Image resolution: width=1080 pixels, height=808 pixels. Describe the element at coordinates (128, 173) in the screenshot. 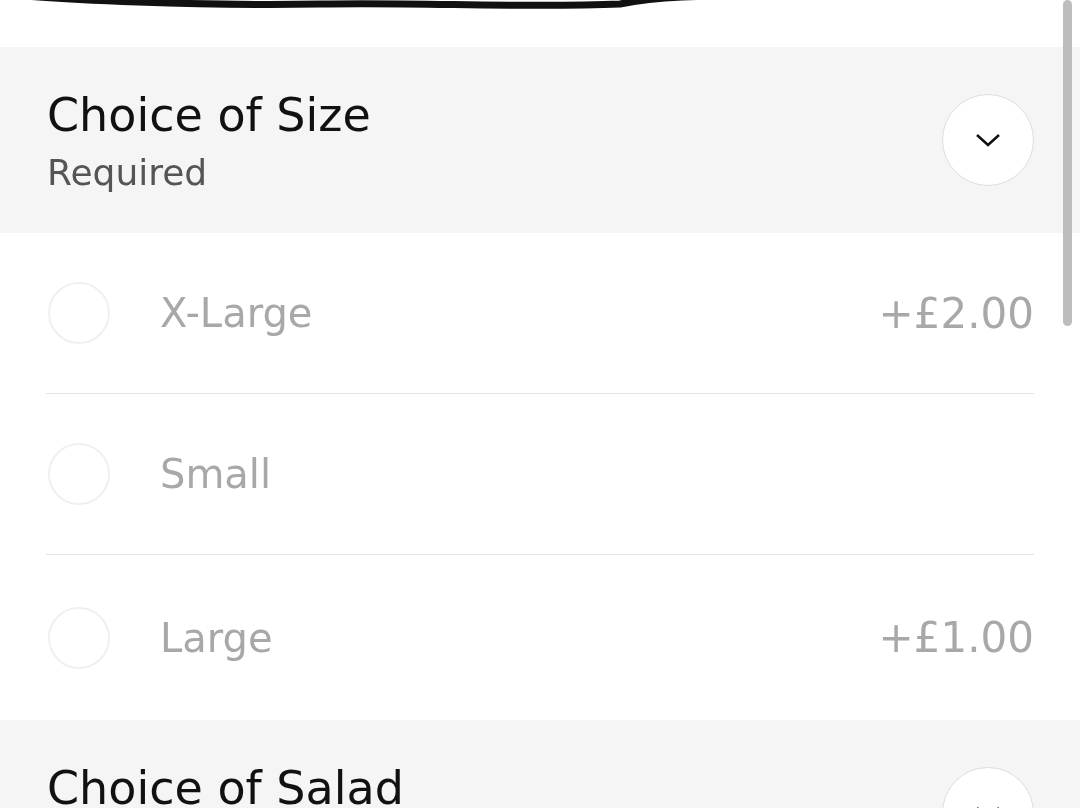

I see `required-label: Required` at that location.